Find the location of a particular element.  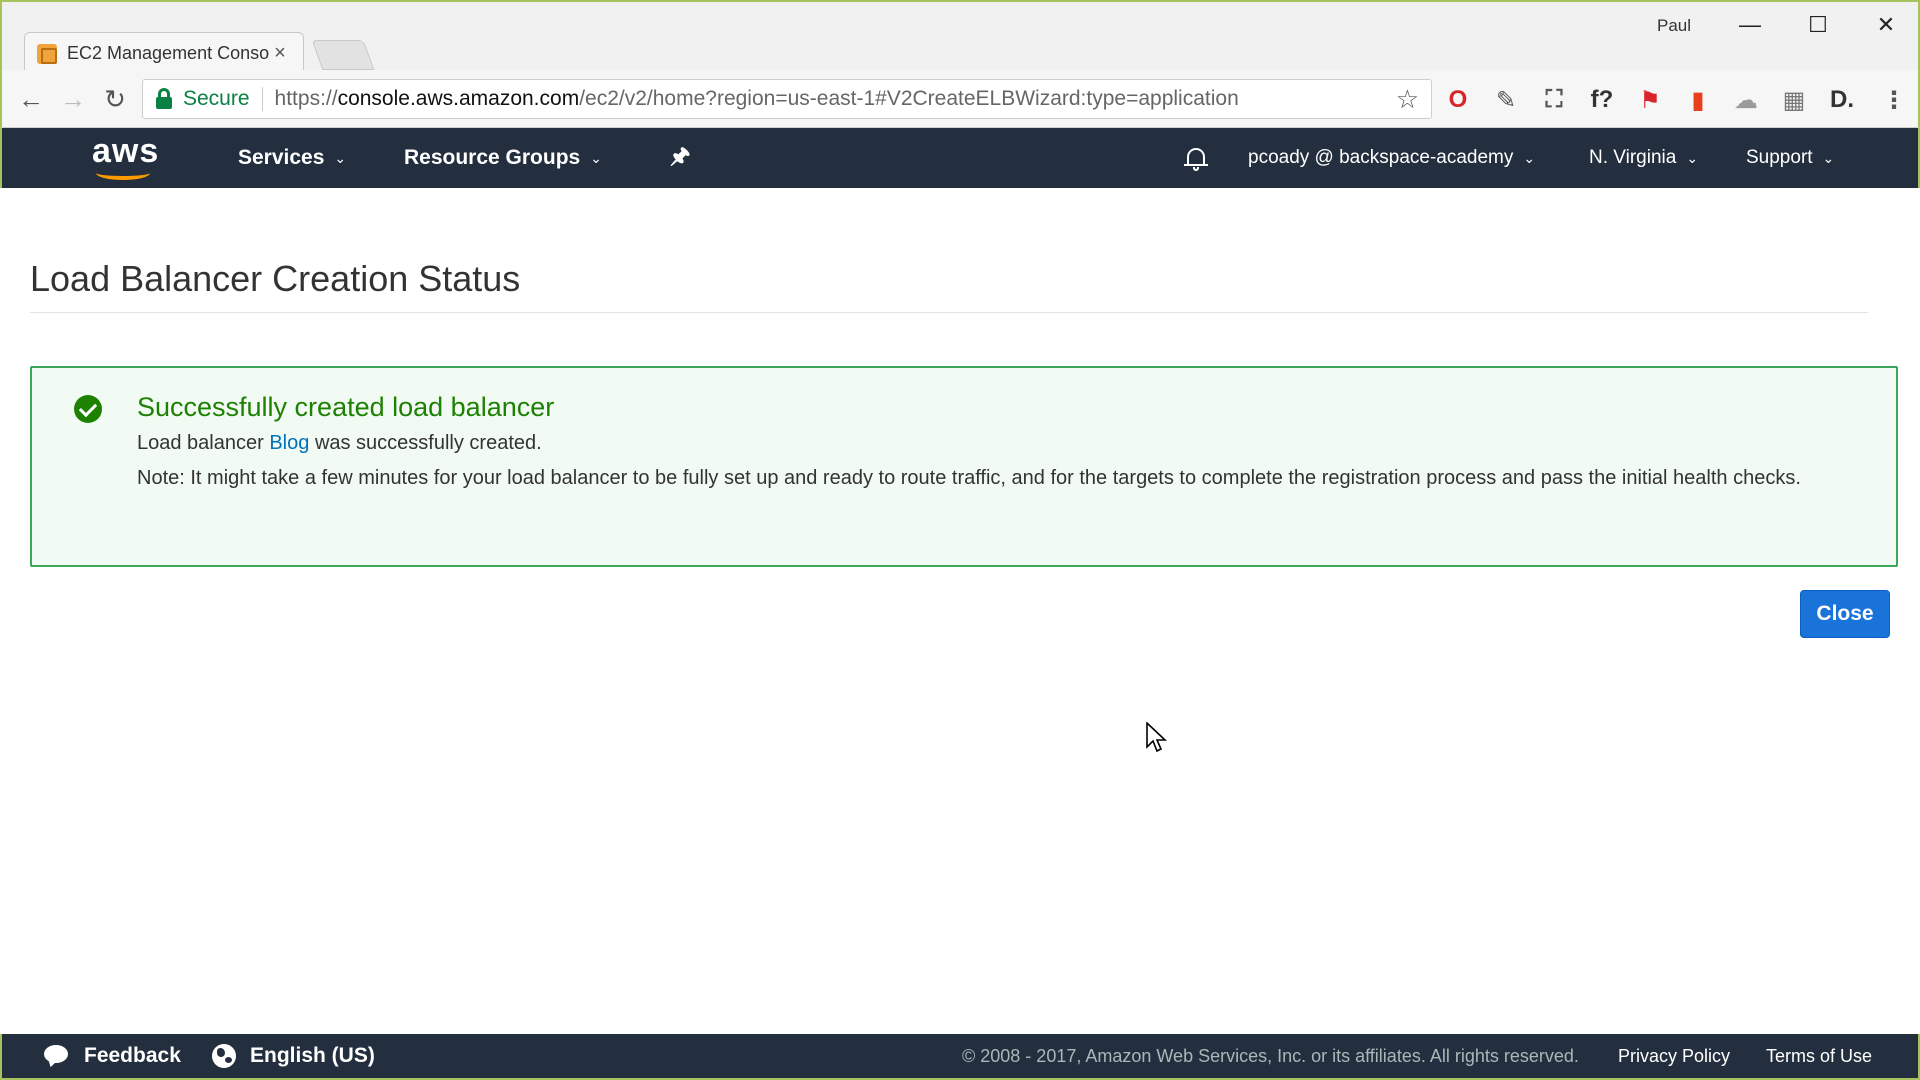

pin-shortcuts-button: 🖈 is located at coordinates (680, 158).